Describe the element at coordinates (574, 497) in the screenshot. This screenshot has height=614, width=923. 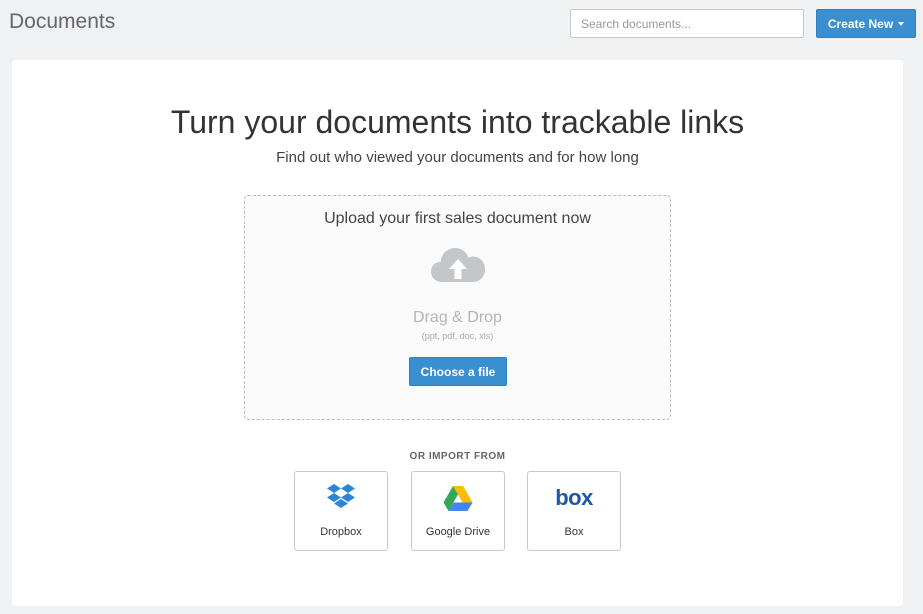
I see `box-icon: box` at that location.